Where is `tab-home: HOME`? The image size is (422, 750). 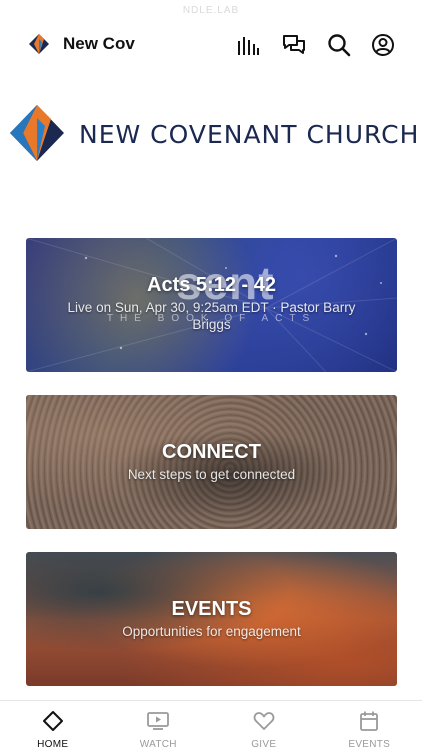
tab-home: HOME is located at coordinates (53, 725).